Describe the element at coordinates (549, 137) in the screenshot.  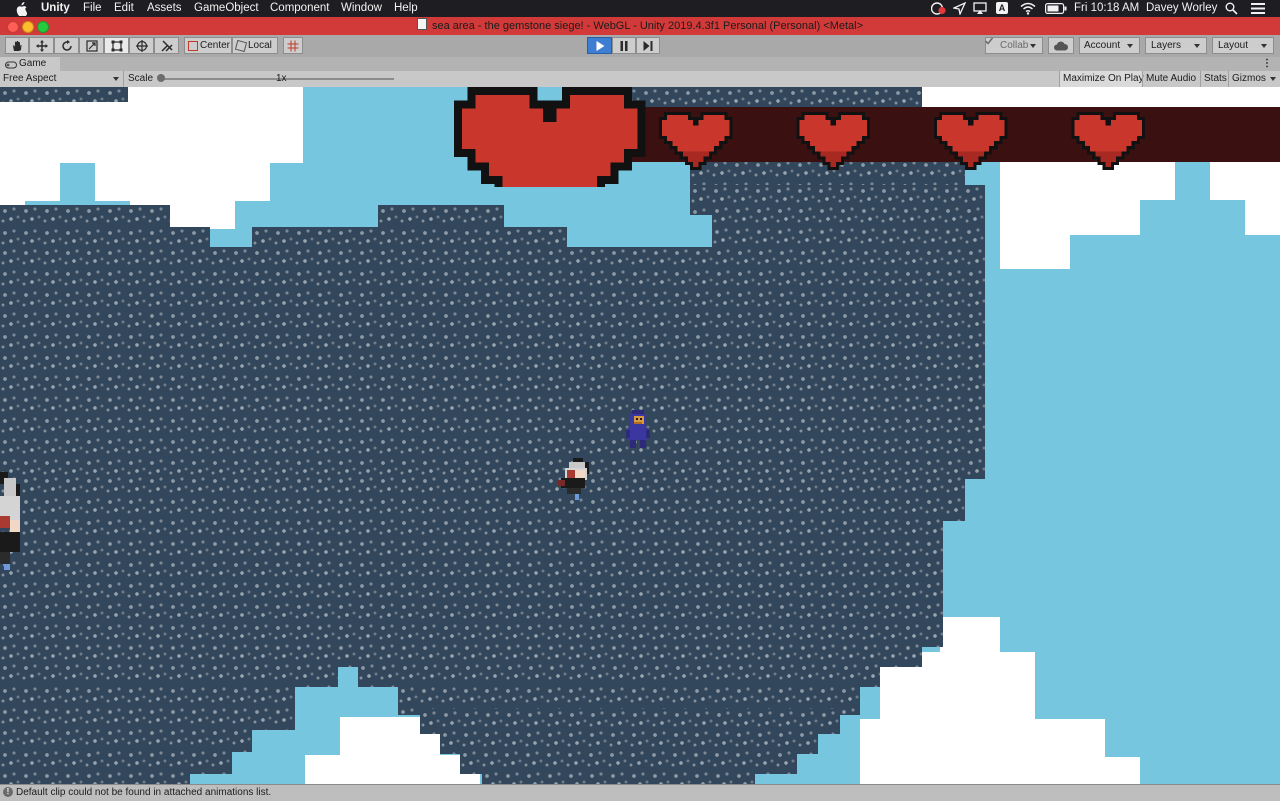
I see `boss-heart-large` at that location.